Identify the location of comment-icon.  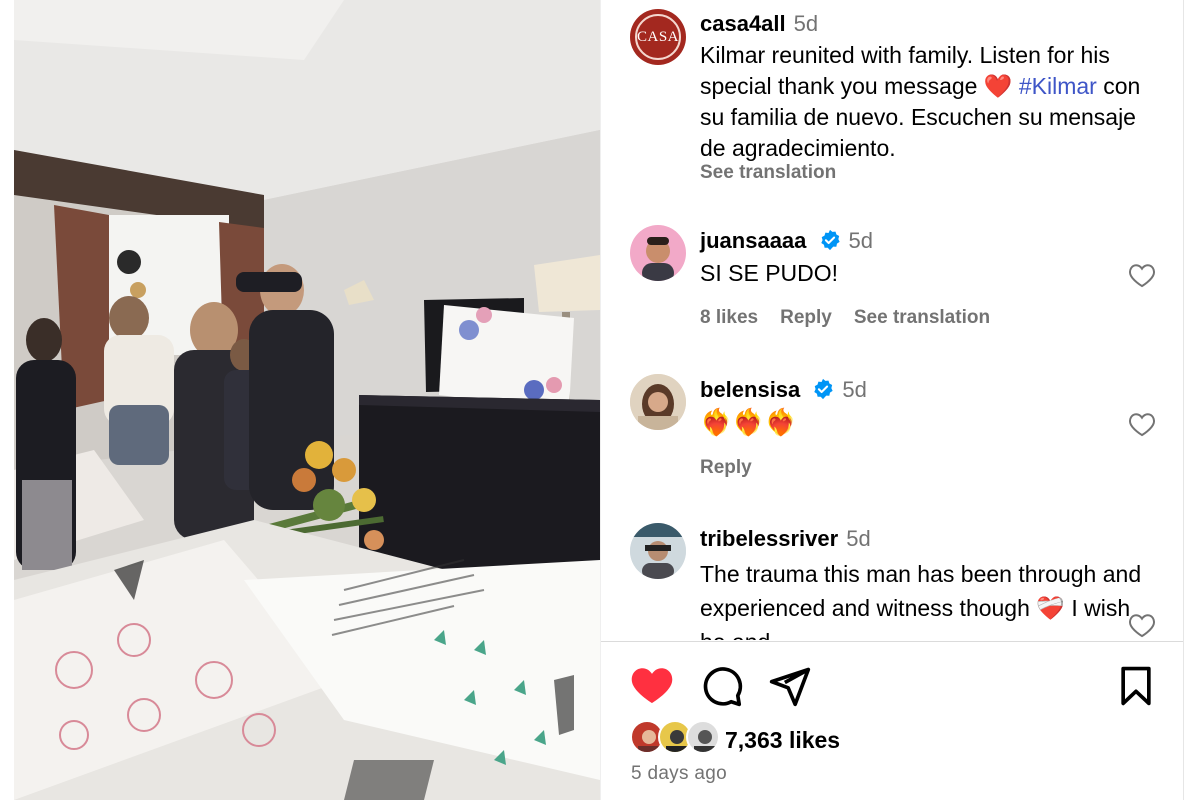
(722, 686).